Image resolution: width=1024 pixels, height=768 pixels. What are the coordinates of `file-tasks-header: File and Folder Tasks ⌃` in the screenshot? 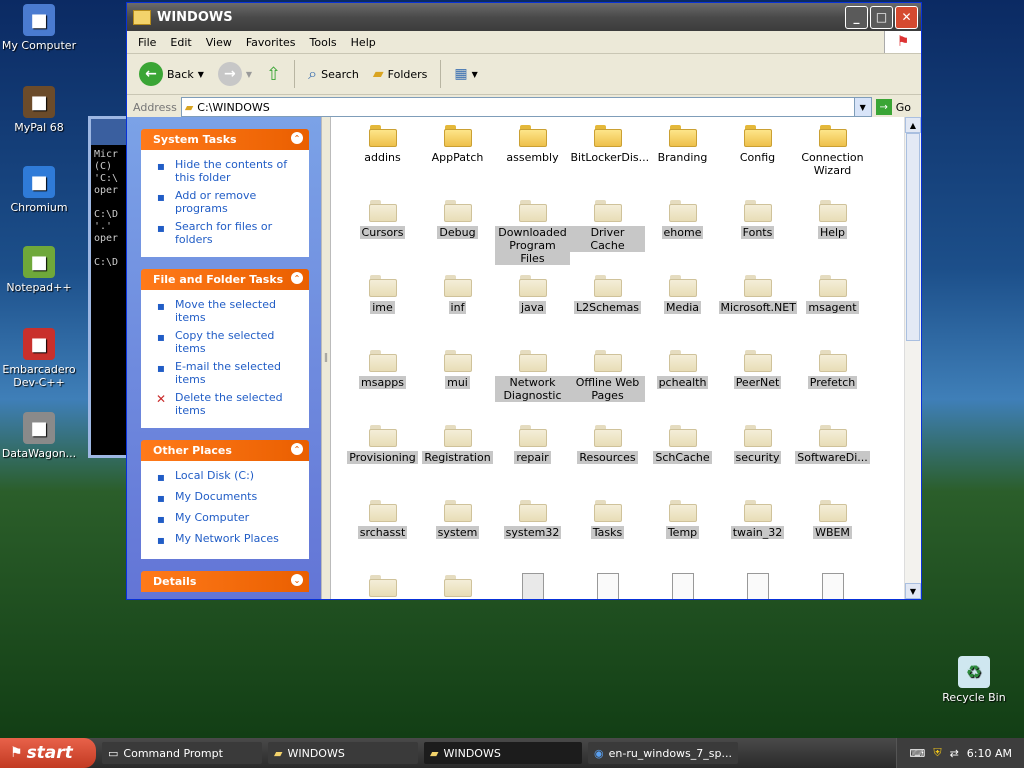 It's located at (225, 279).